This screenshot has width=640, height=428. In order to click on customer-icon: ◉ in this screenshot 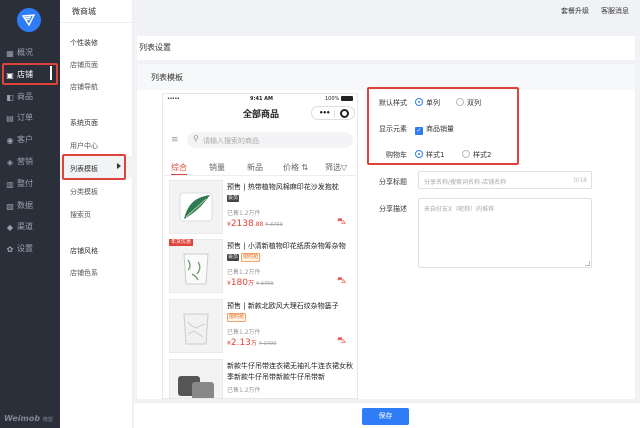, I will do `click(10, 141)`.